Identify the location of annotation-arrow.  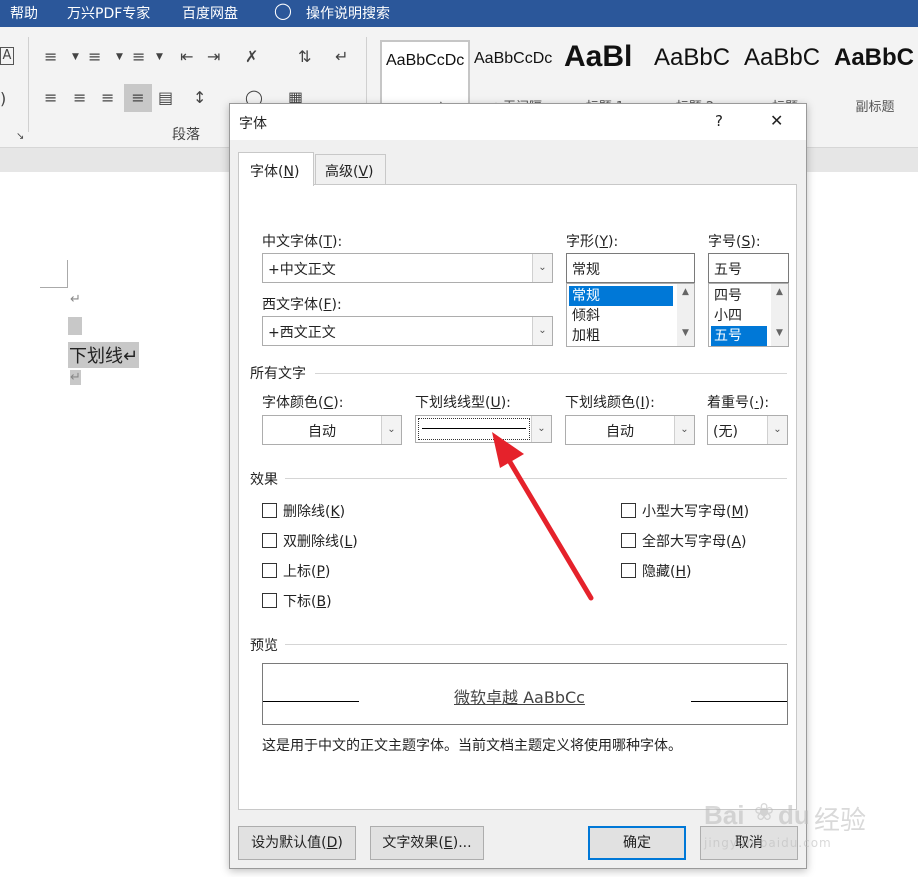
(543, 516).